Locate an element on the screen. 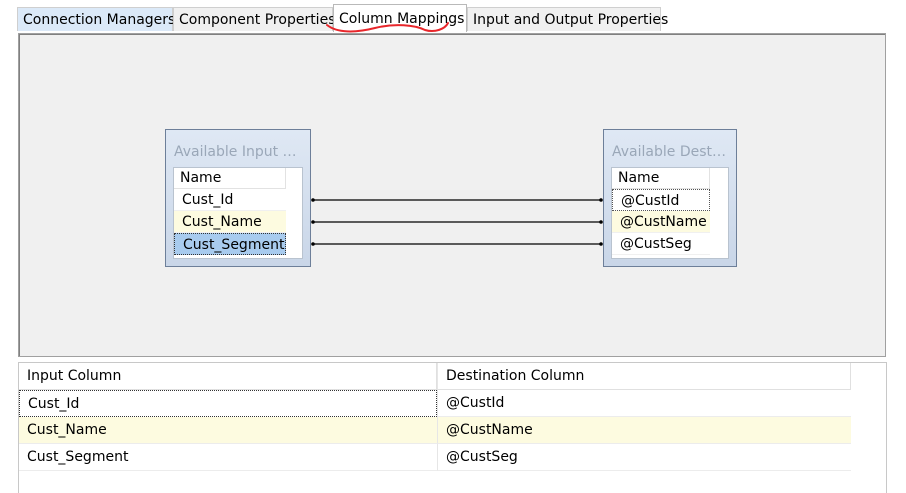 The width and height of the screenshot is (906, 493). grid-header-input-column: Input Column is located at coordinates (228, 376).